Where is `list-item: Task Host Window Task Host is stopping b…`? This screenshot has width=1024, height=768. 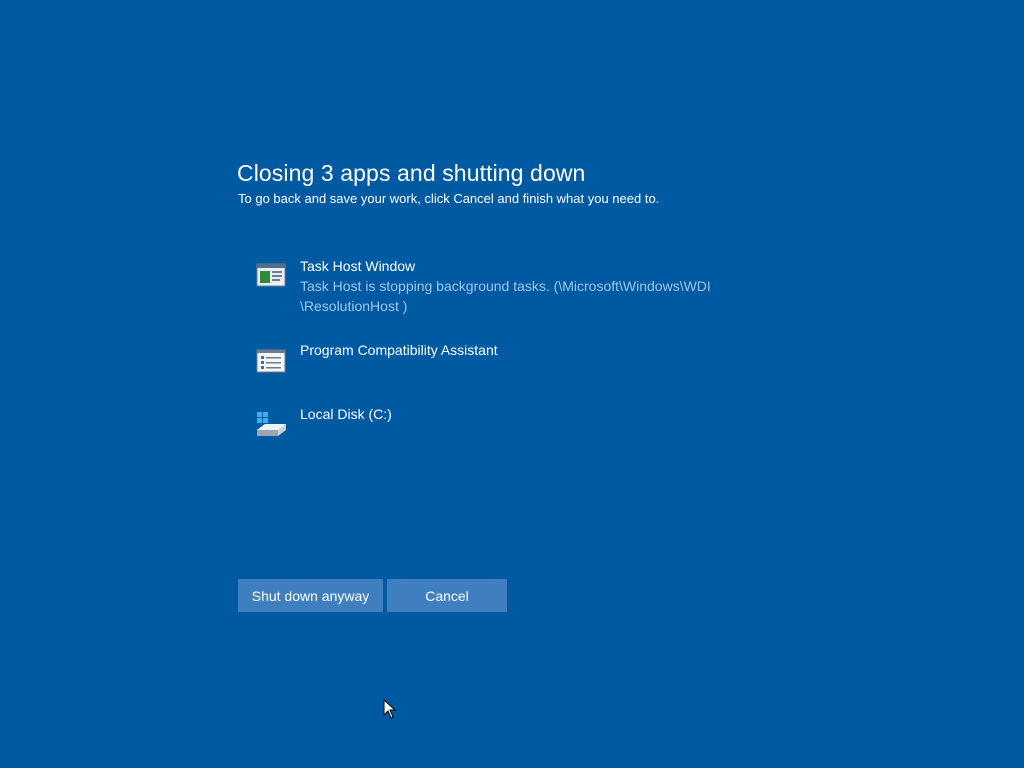 list-item: Task Host Window Task Host is stopping b… is located at coordinates (535, 298).